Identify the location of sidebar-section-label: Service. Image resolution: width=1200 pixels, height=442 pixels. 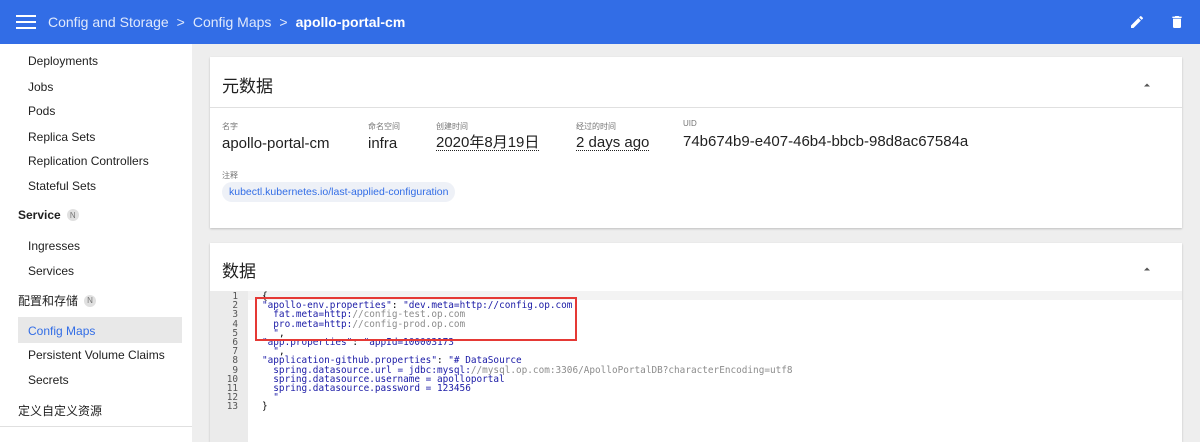
(39, 215).